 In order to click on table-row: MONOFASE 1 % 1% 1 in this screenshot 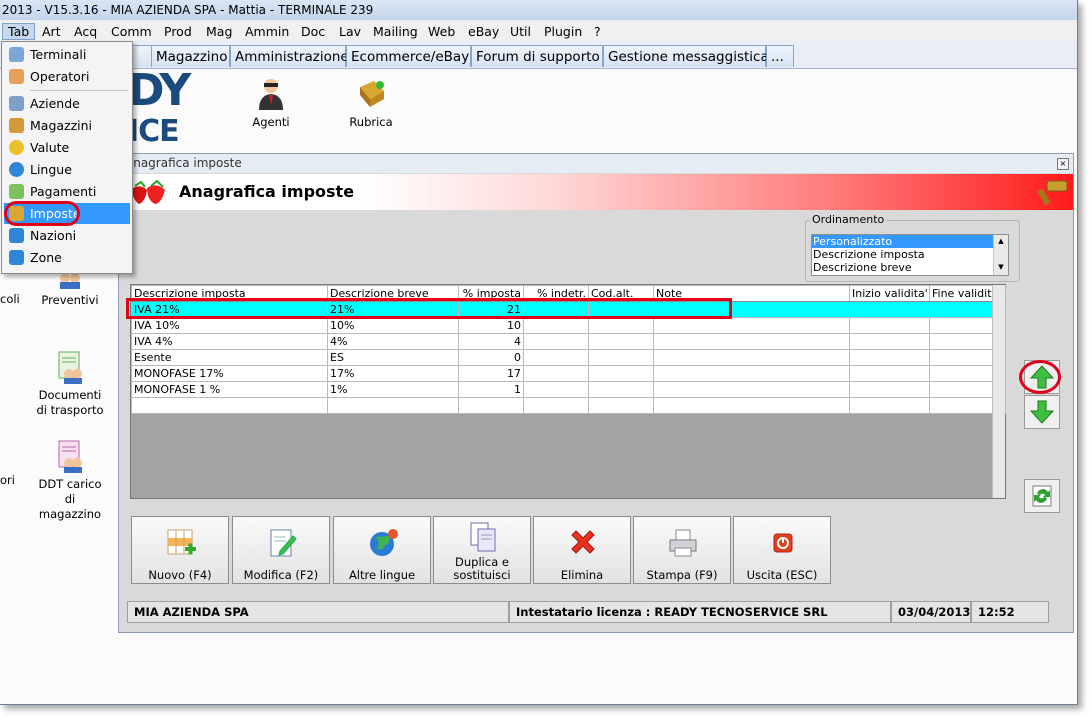, I will do `click(568, 389)`.